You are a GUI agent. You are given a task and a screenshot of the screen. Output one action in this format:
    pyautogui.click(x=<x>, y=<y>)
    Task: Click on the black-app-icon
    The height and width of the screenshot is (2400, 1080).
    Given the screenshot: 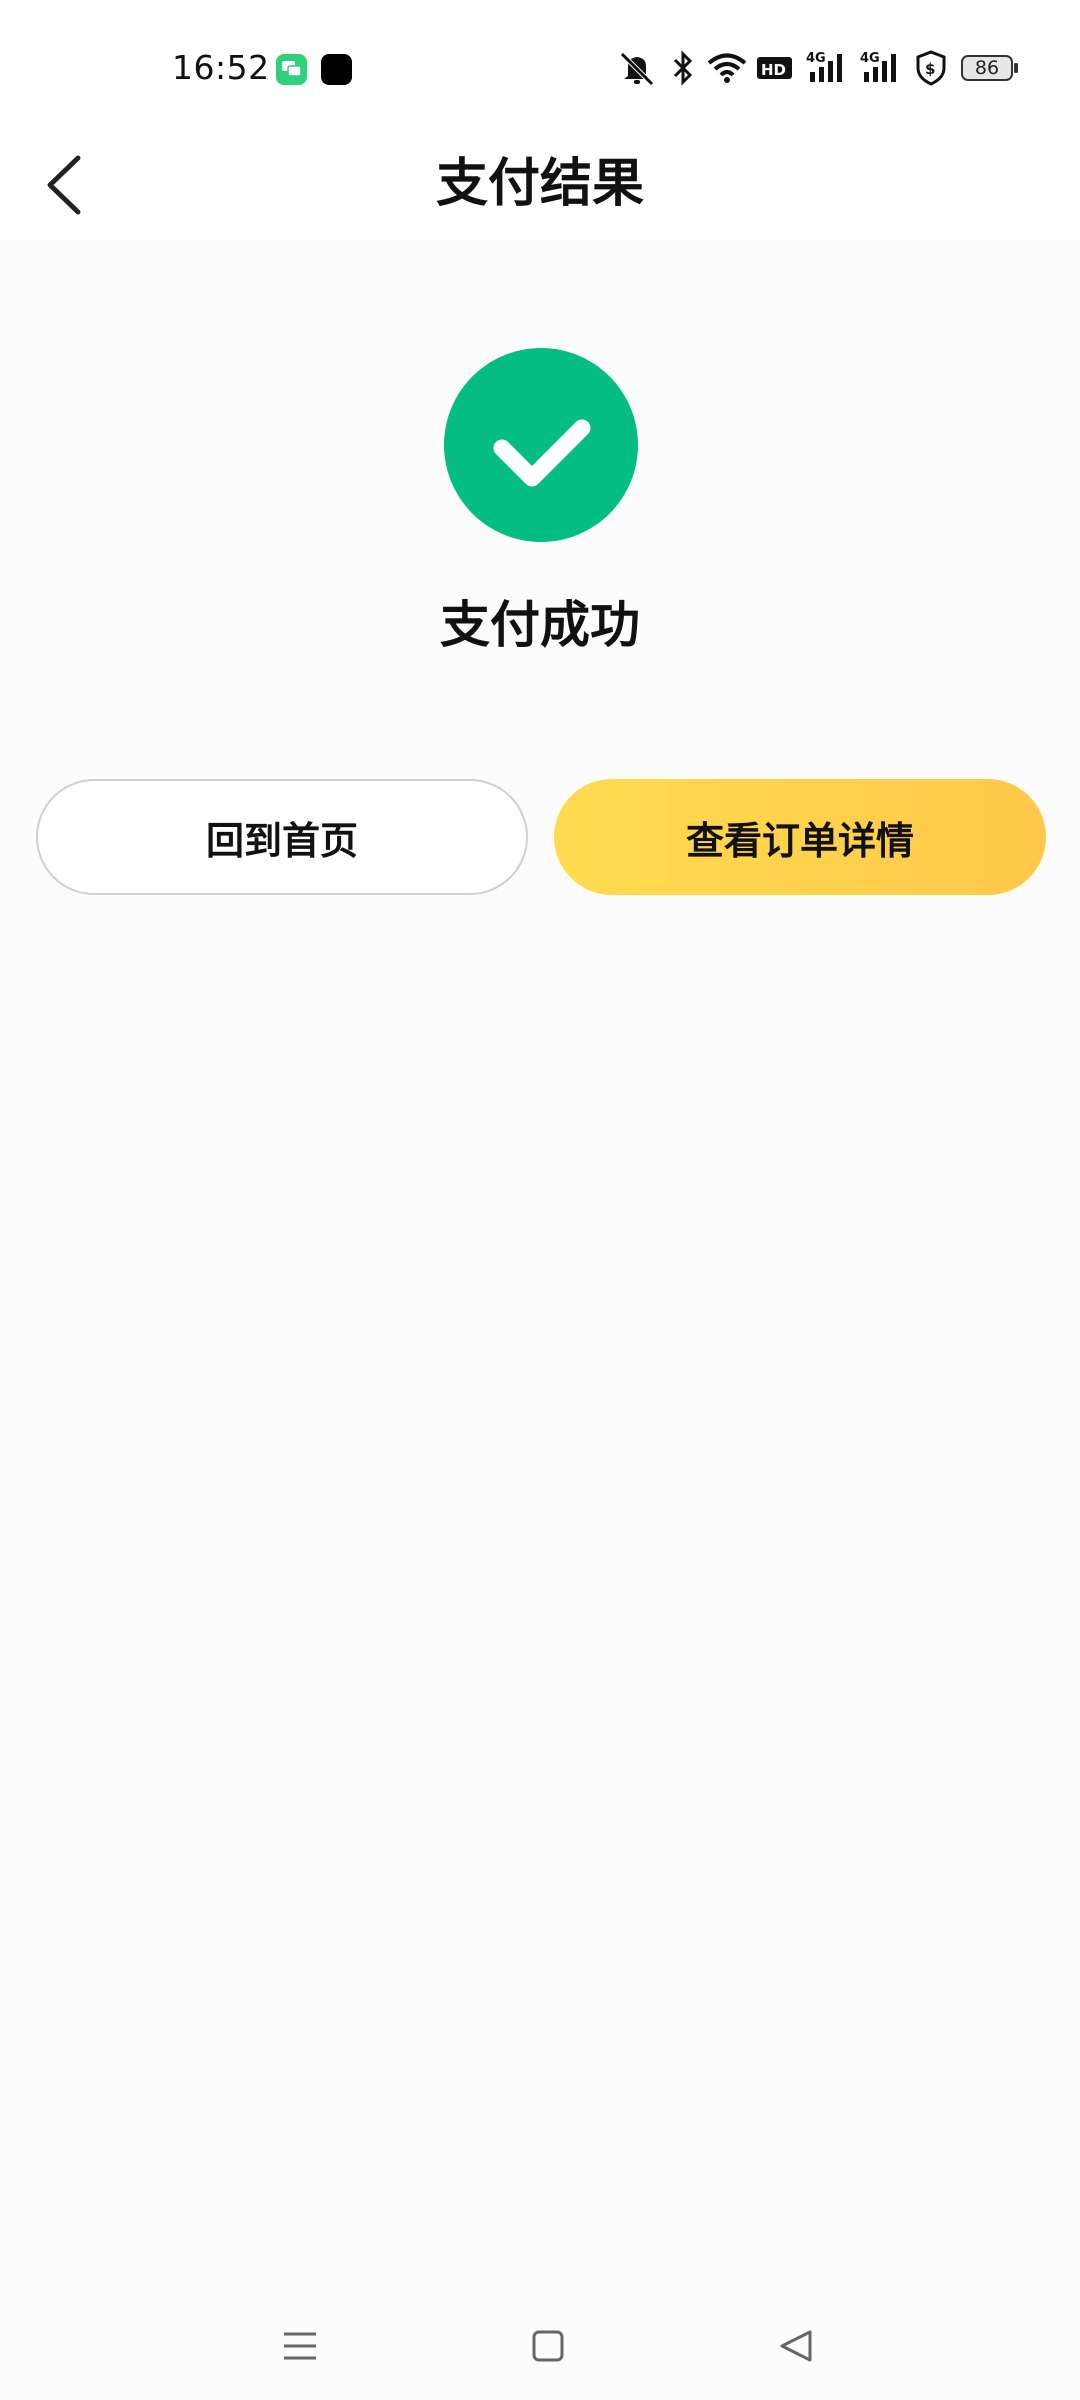 What is the action you would take?
    pyautogui.click(x=336, y=69)
    